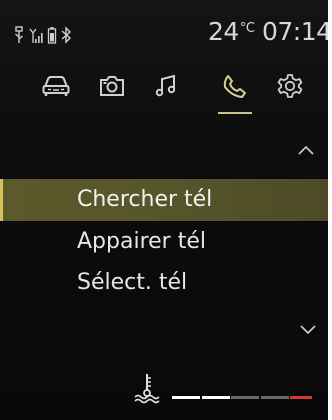 Image resolution: width=332 pixels, height=420 pixels. I want to click on tab-phone, so click(235, 86).